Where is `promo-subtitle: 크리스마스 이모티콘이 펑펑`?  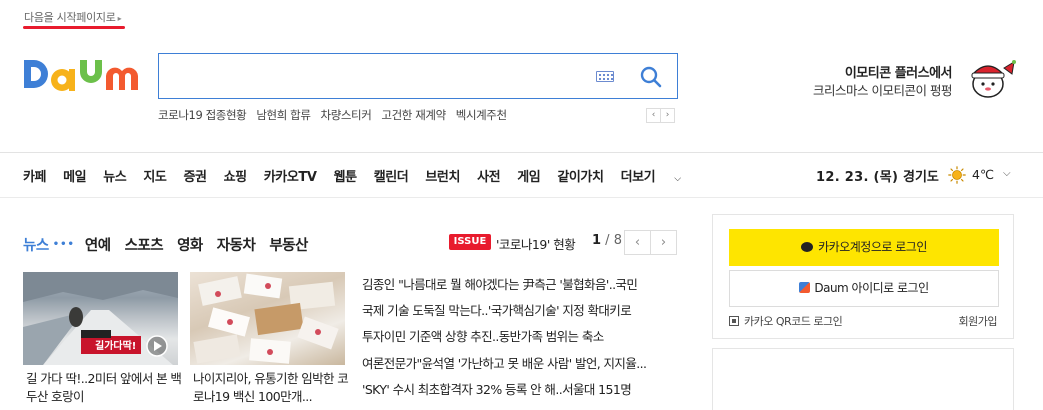 promo-subtitle: 크리스마스 이모티콘이 펑펑 is located at coordinates (882, 90).